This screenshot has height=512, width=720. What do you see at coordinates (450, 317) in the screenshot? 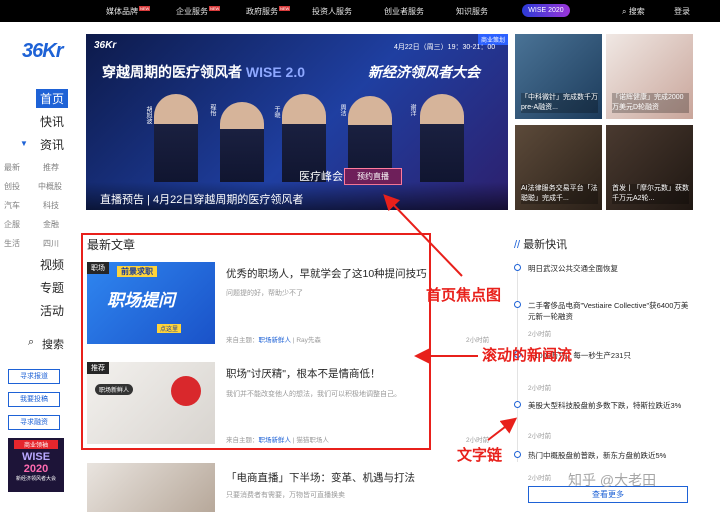
I see `annotation-arrows` at bounding box center [450, 317].